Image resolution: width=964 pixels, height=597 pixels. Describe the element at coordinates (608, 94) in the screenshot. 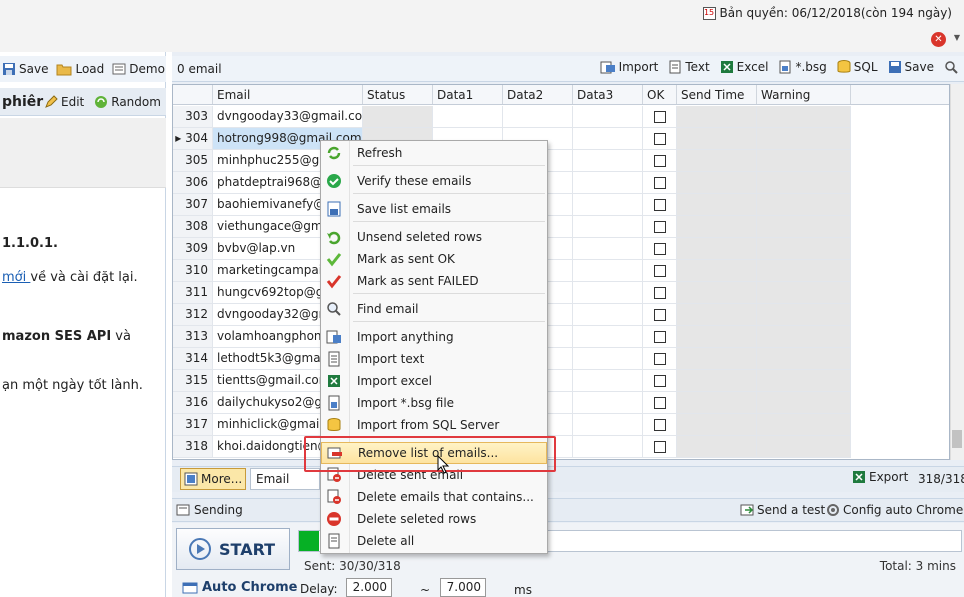

I see `col-header-data3: Data3` at that location.